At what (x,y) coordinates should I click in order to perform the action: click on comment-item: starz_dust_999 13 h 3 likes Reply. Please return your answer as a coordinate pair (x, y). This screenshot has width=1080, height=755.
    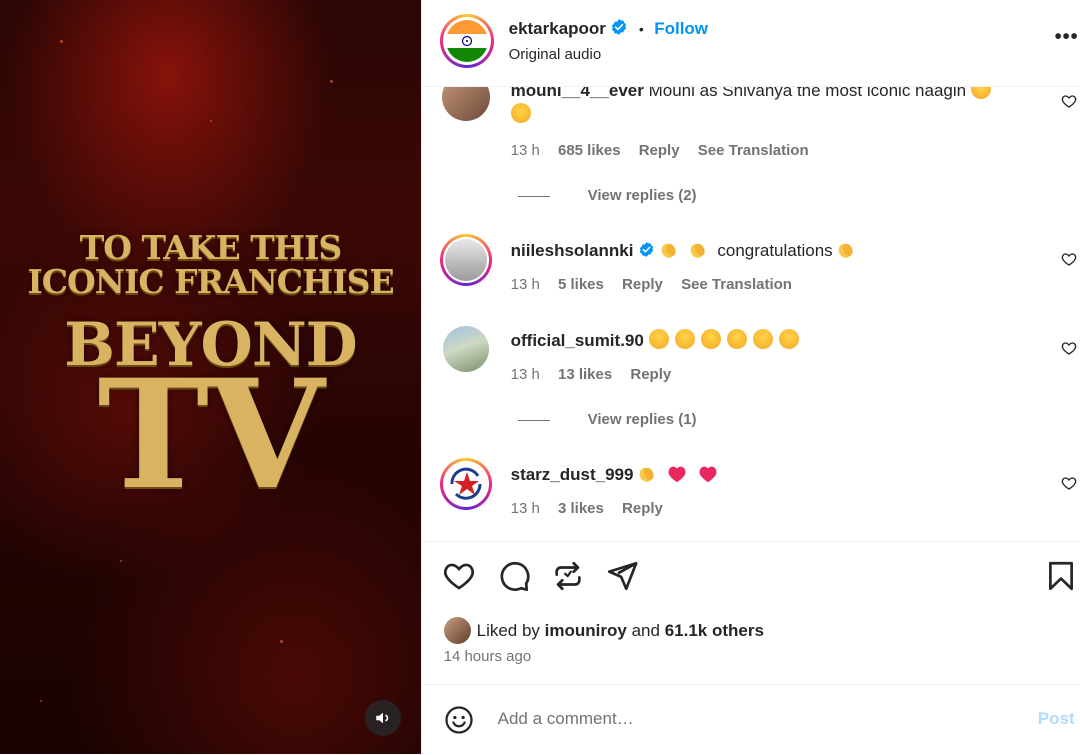
    Looking at the image, I should click on (751, 498).